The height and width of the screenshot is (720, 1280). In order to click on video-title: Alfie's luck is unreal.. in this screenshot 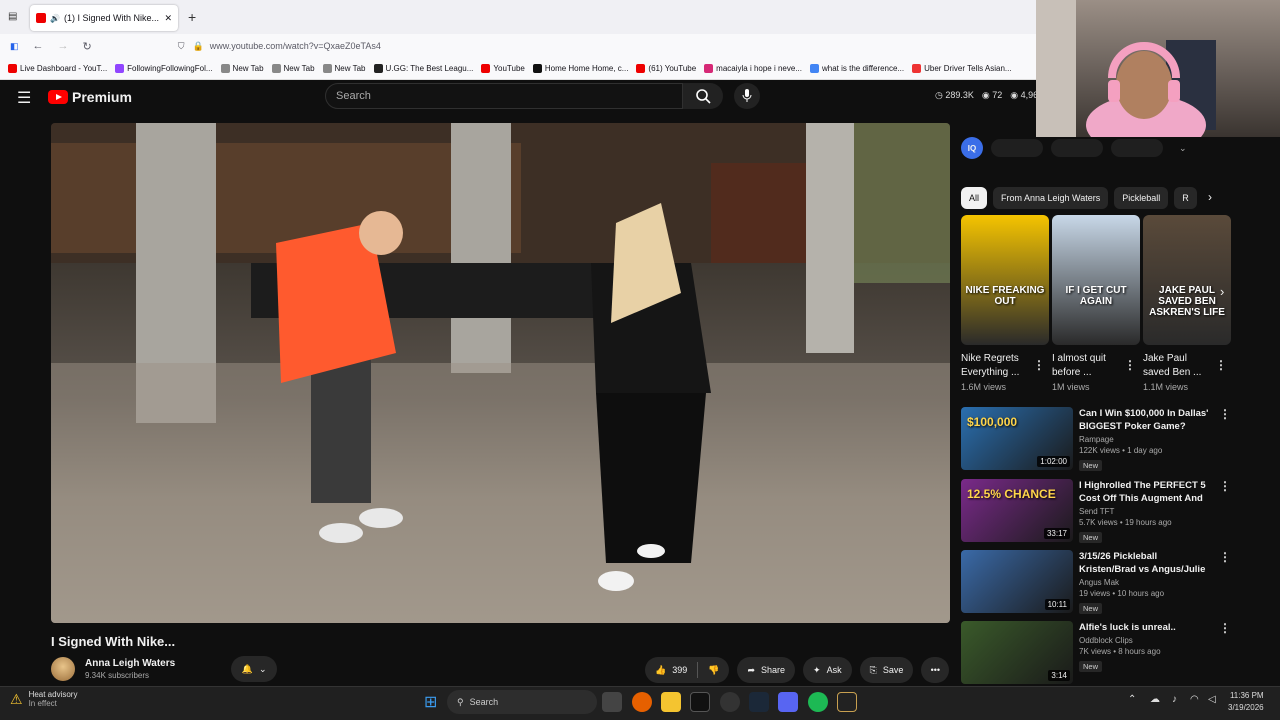, I will do `click(1146, 627)`.